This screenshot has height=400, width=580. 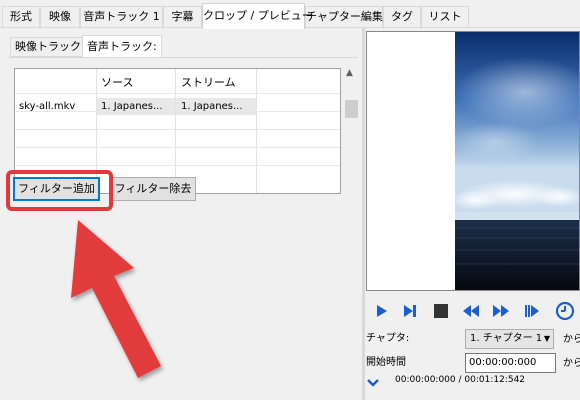 I want to click on red-arrow-annotation, so click(x=116, y=299).